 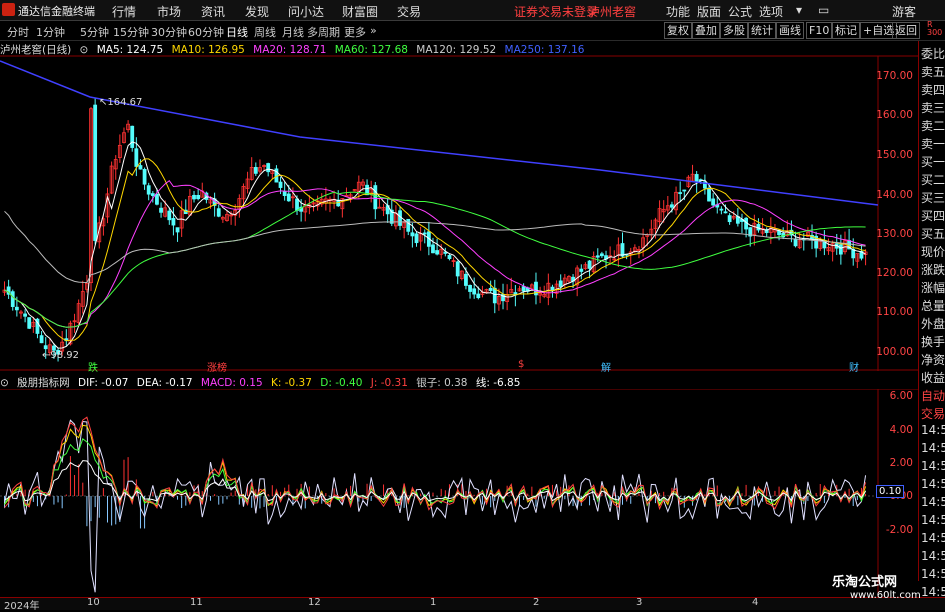 What do you see at coordinates (169, 11) in the screenshot?
I see `menu-item-markets: 市场` at bounding box center [169, 11].